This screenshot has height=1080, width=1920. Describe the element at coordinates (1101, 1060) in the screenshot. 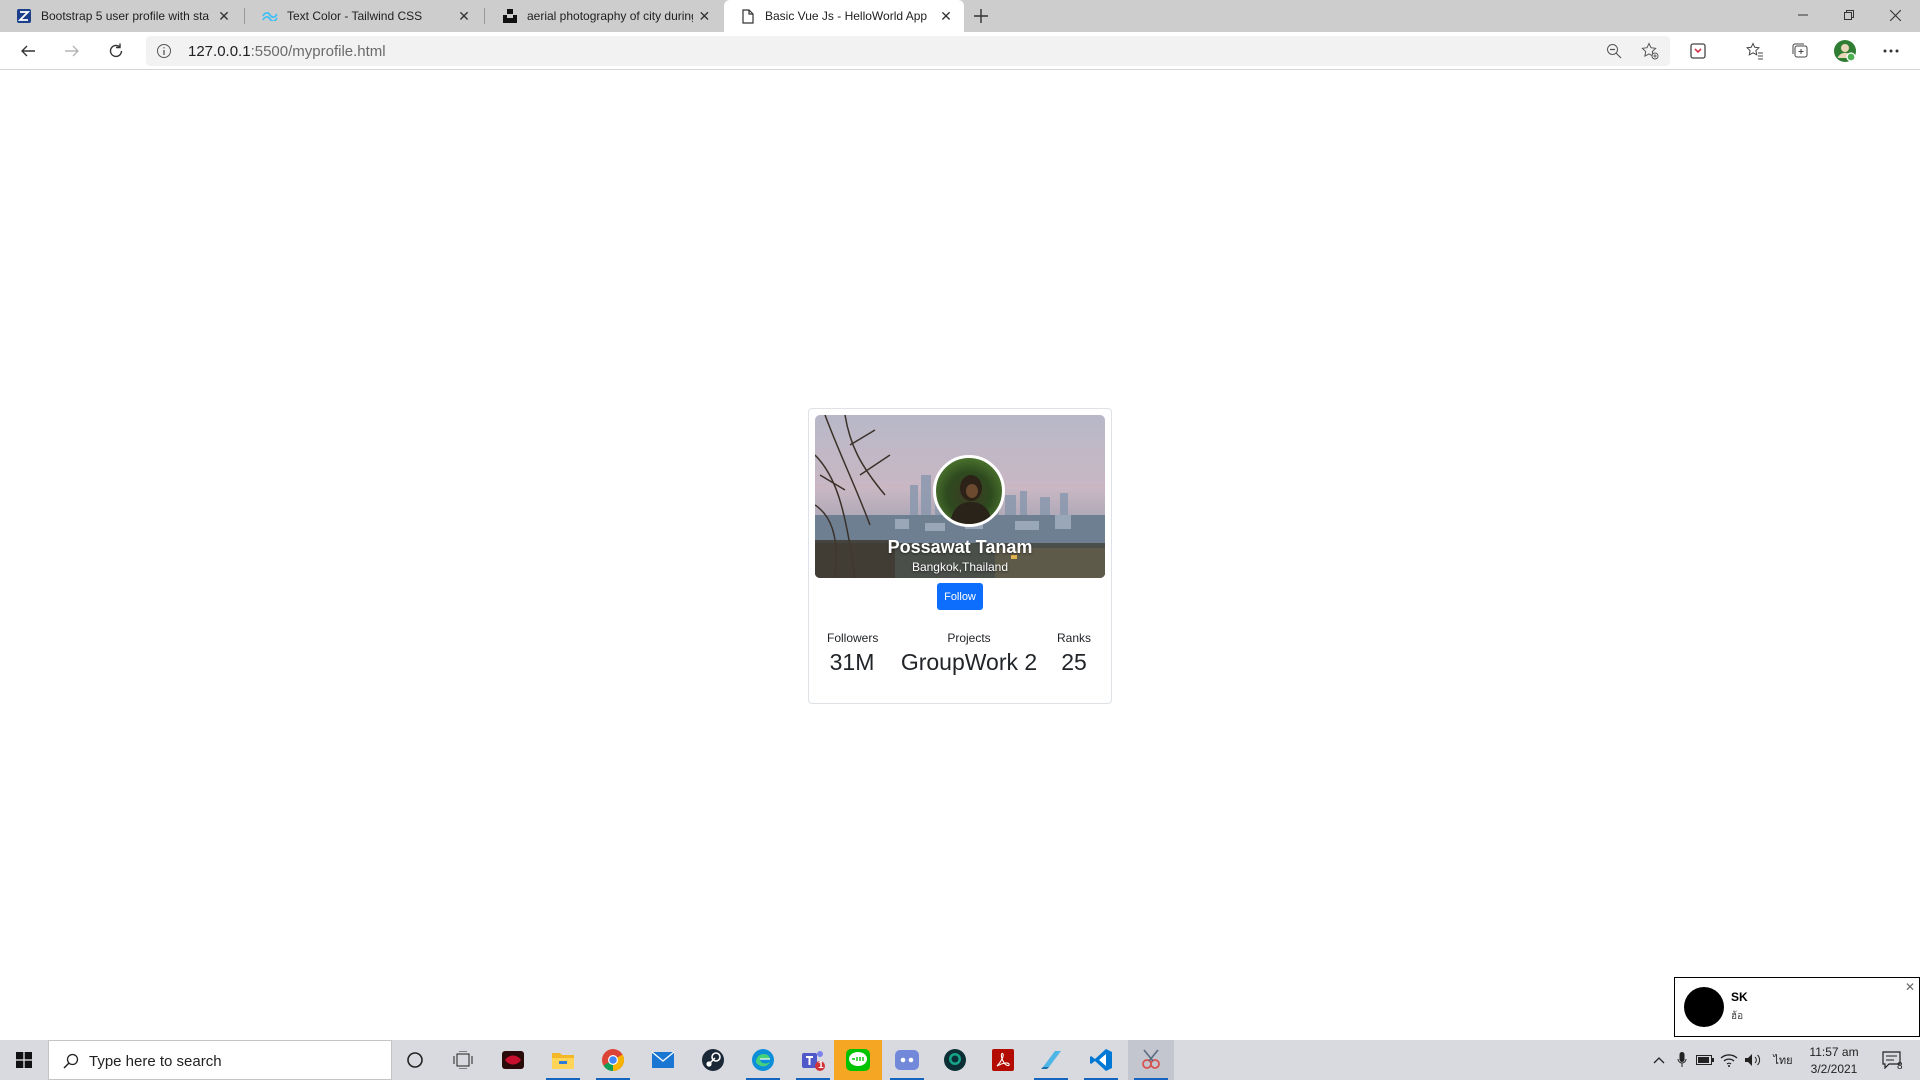

I see `vscode-icon` at that location.